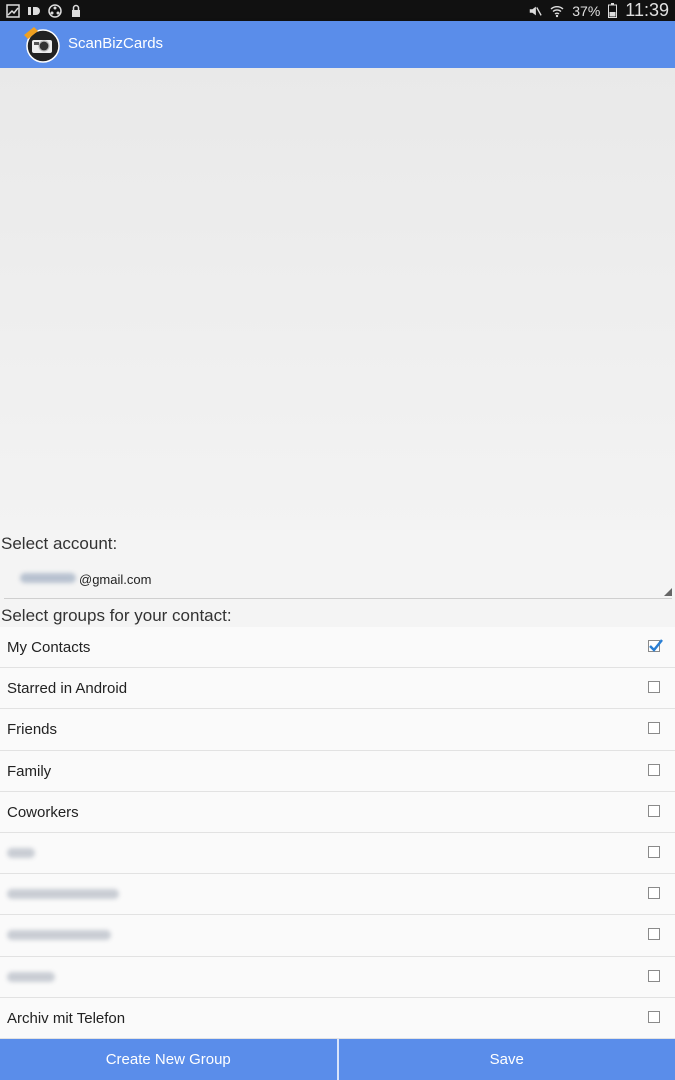  I want to click on id-icon, so click(34, 10).